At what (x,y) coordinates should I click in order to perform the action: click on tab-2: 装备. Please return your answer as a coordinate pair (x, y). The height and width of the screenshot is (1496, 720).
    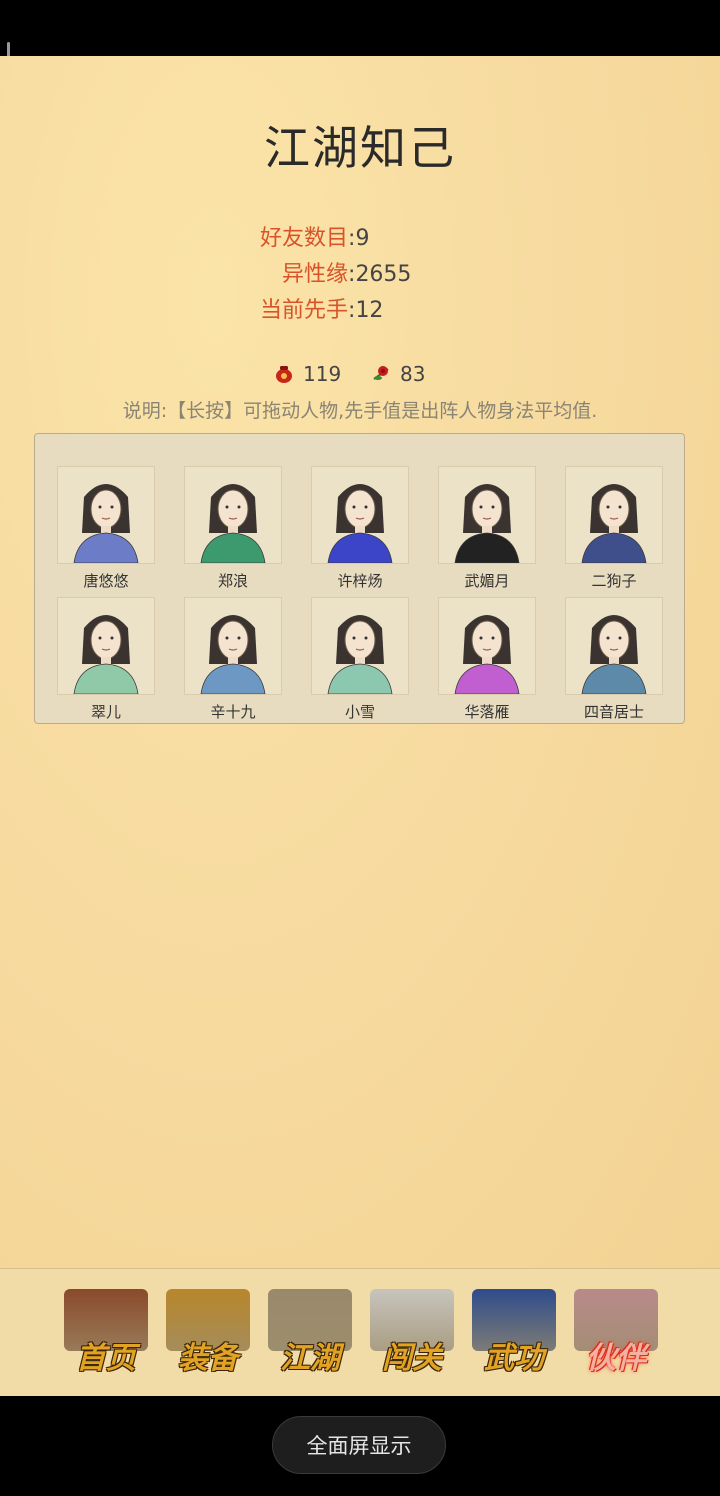
    Looking at the image, I should click on (208, 1333).